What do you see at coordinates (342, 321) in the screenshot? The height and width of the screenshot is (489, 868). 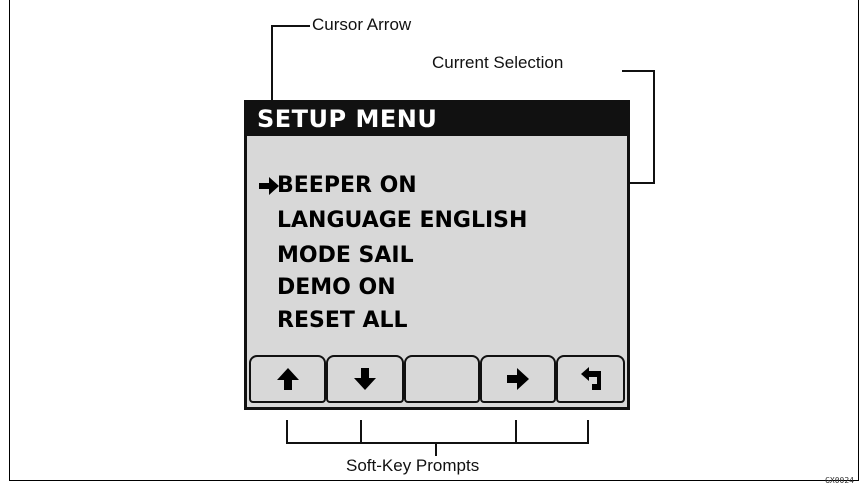 I see `menu-item-reset: RESET ALL` at bounding box center [342, 321].